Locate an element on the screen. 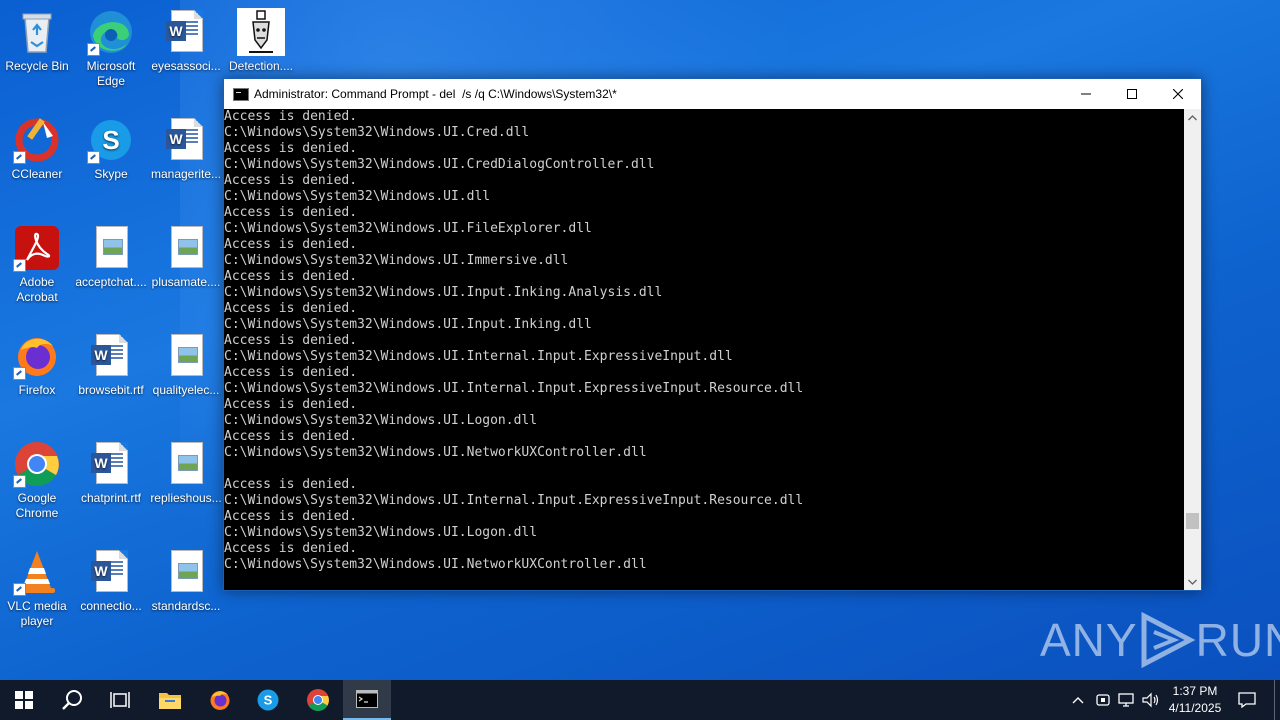 The width and height of the screenshot is (1280, 720). scrollbar-thumb is located at coordinates (1192, 521).